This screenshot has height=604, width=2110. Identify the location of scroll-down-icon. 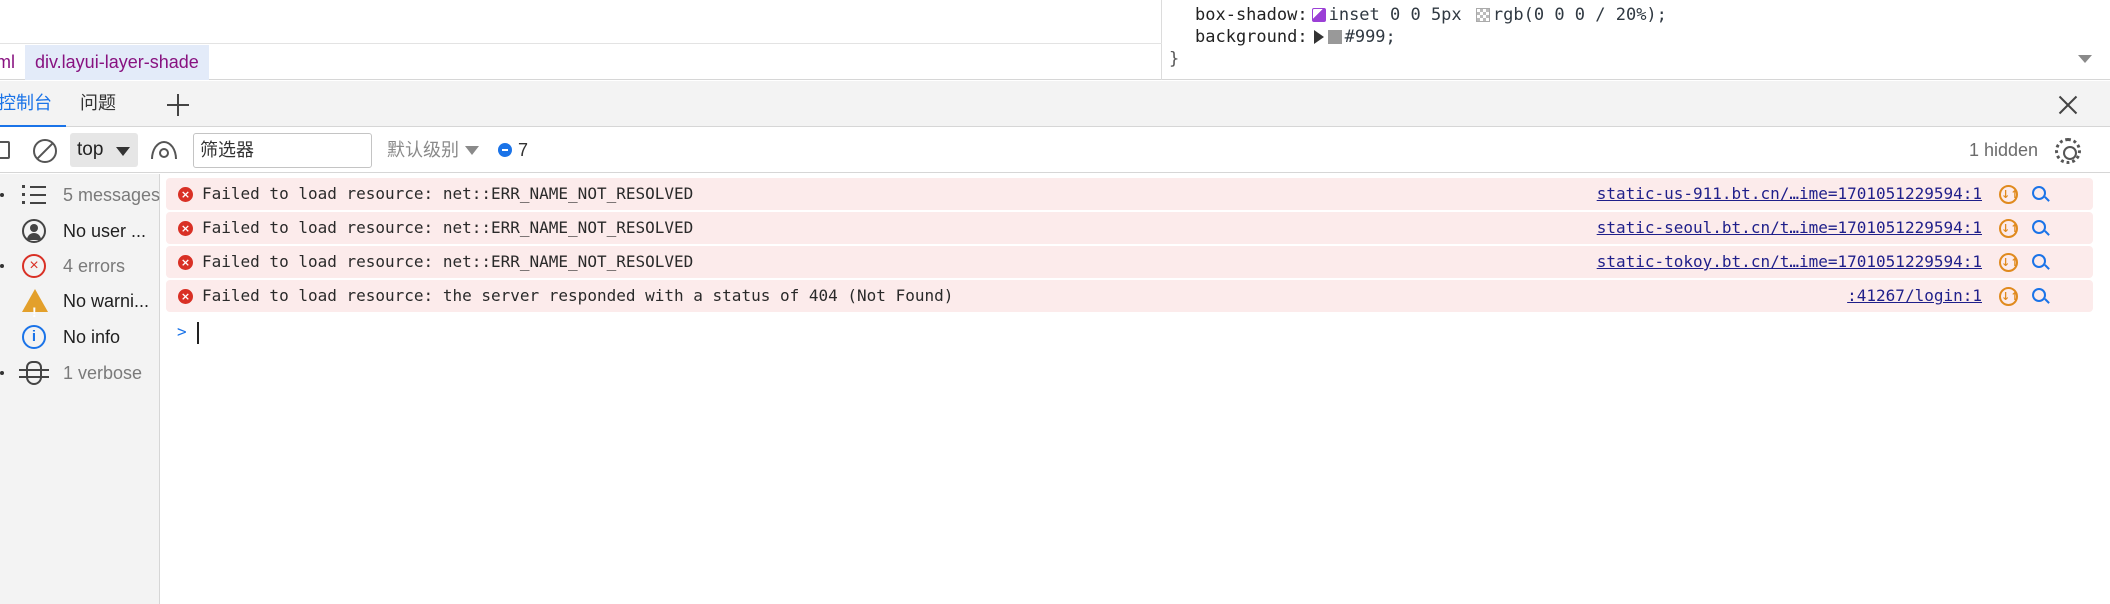
(2085, 59).